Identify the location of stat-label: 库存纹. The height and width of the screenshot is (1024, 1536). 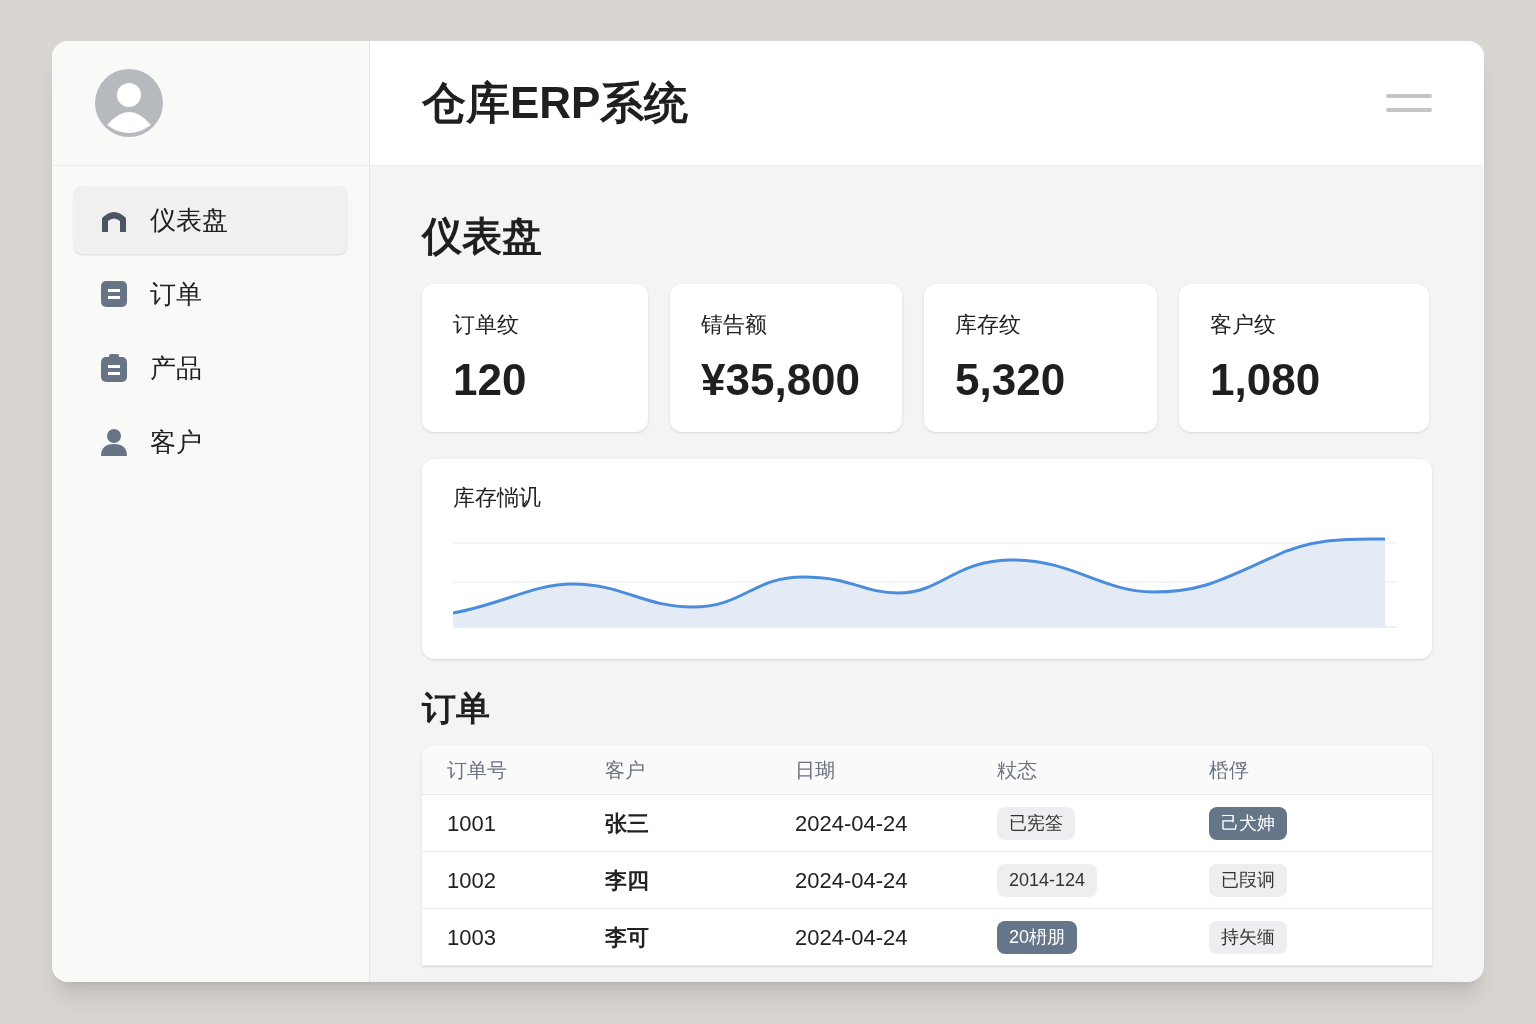
(988, 325).